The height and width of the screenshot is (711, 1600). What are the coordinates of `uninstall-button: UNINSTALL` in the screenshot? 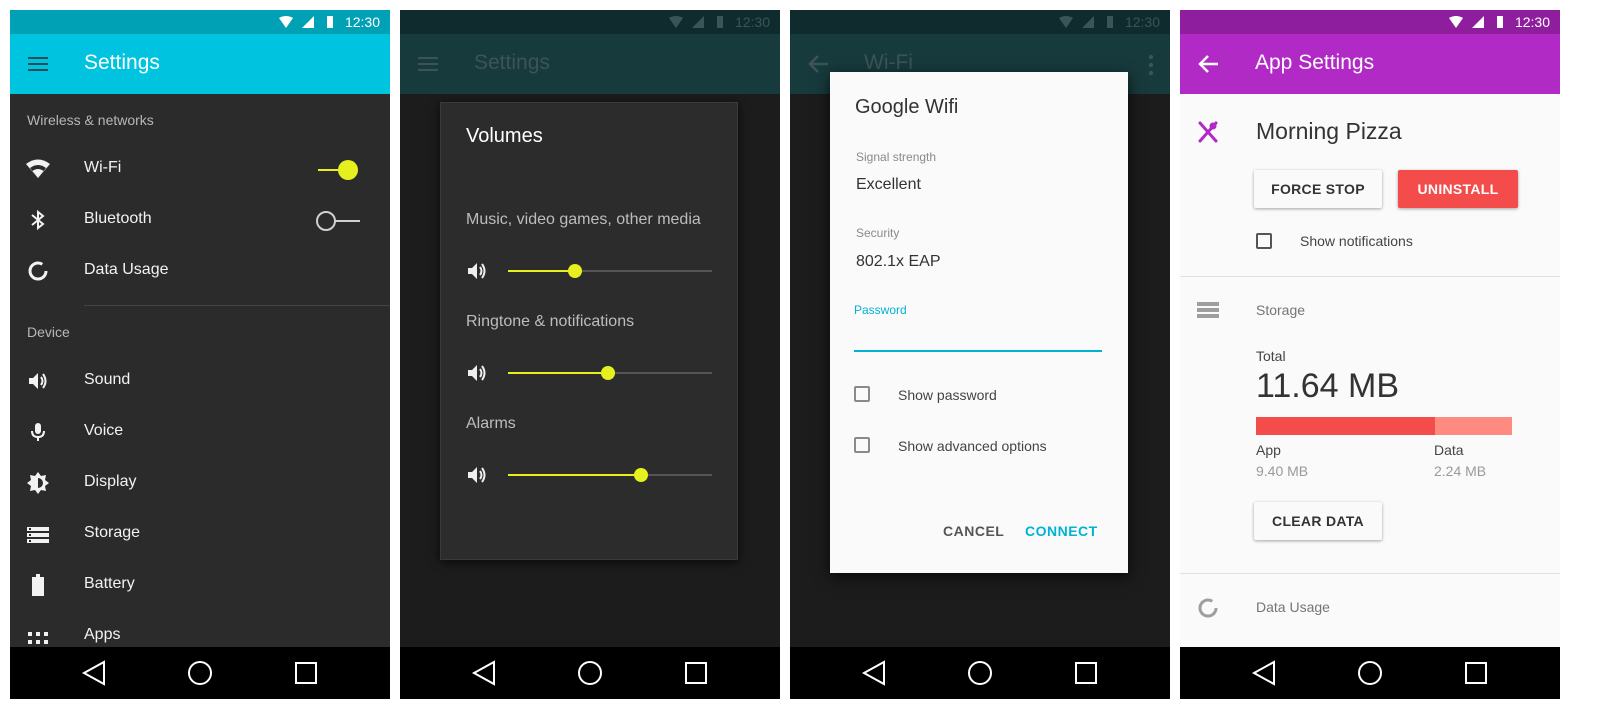 It's located at (1458, 189).